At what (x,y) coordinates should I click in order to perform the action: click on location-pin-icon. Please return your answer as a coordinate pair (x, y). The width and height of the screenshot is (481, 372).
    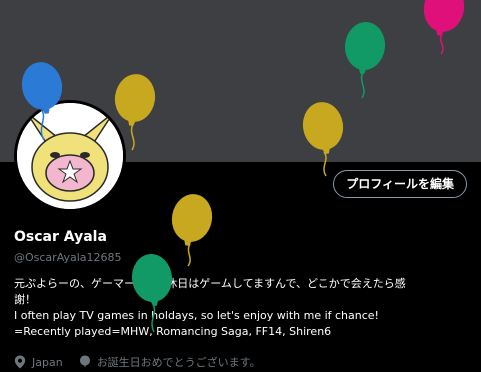
    Looking at the image, I should click on (20, 362).